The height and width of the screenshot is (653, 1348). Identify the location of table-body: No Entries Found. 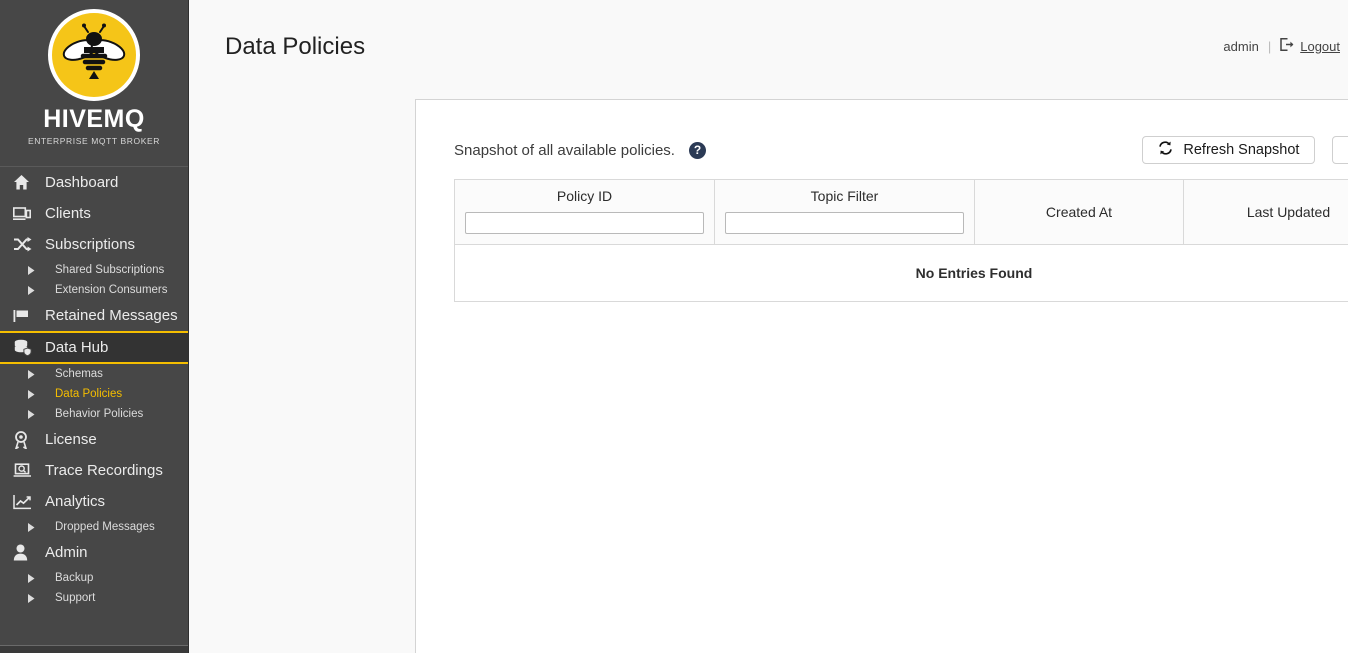
(901, 273).